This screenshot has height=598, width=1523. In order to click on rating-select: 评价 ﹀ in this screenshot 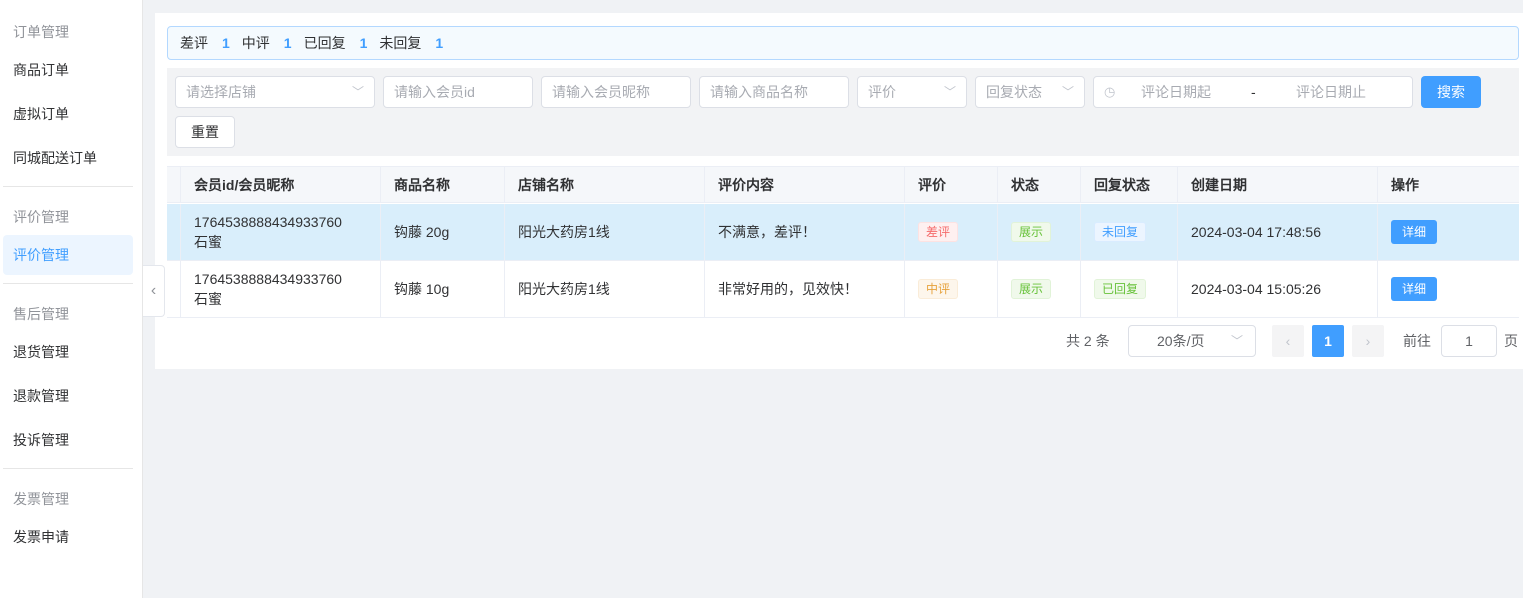, I will do `click(912, 92)`.